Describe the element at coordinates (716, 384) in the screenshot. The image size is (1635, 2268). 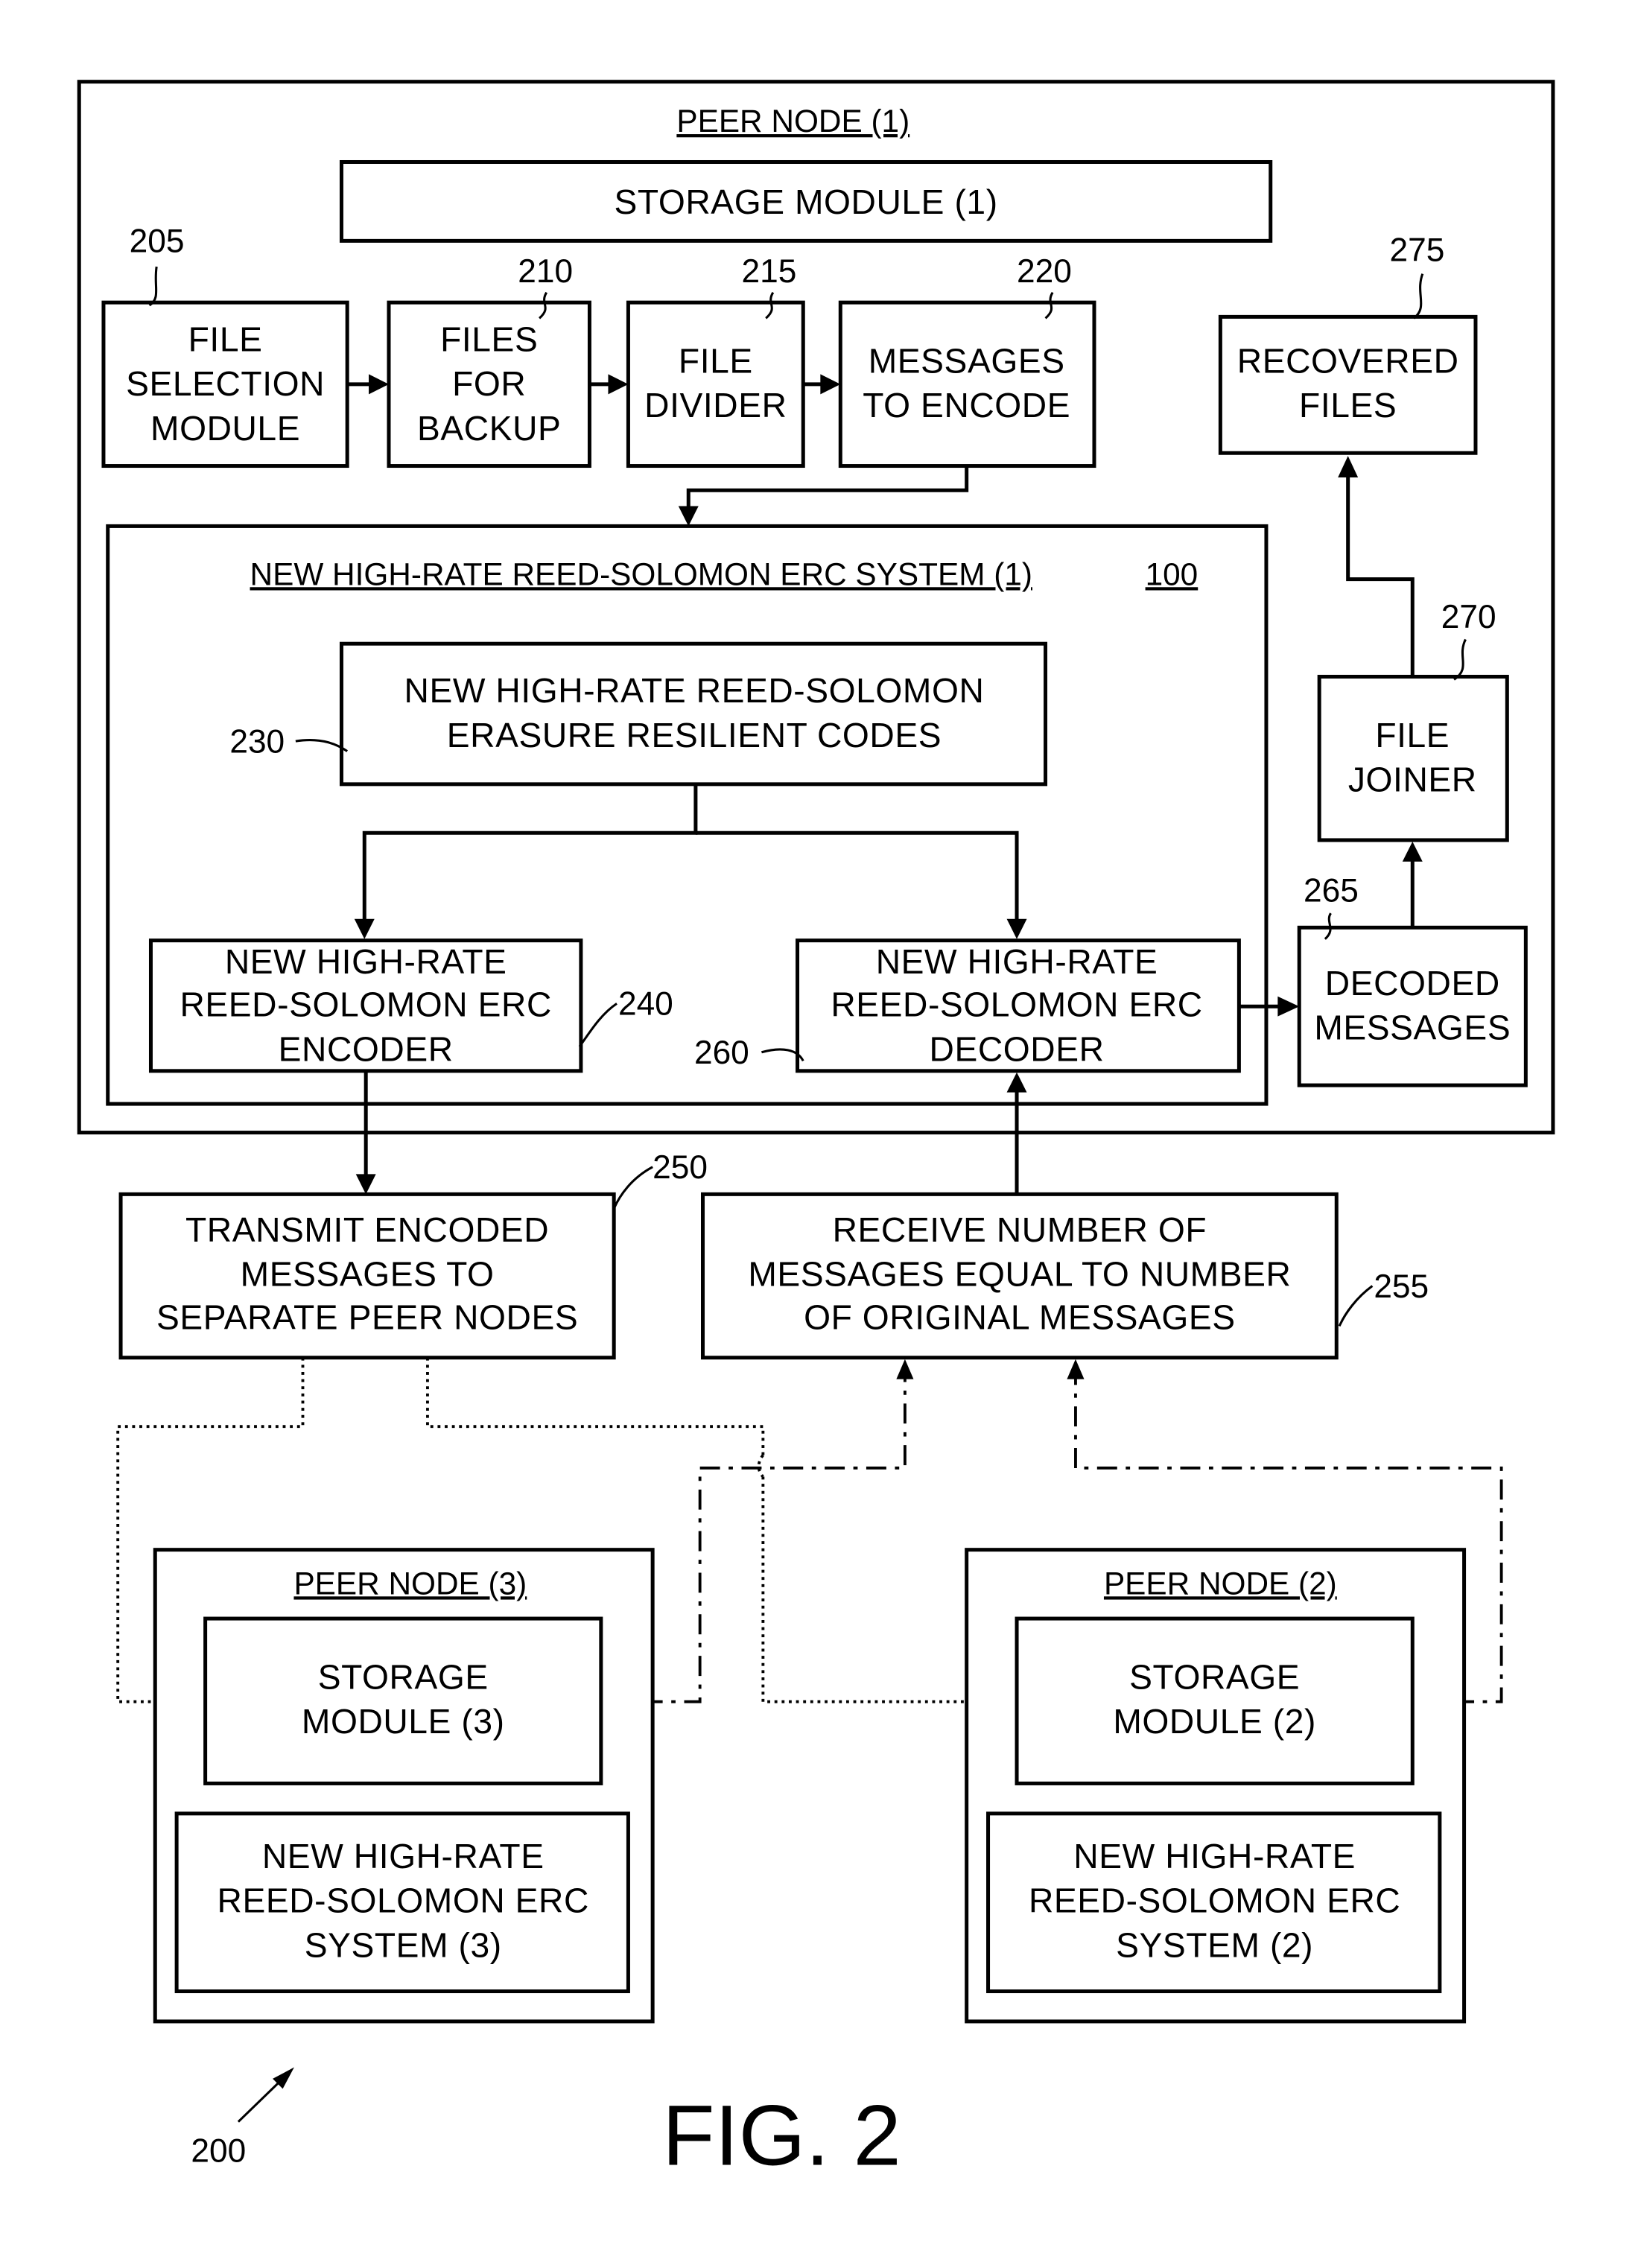
I see `file-divider-box` at that location.